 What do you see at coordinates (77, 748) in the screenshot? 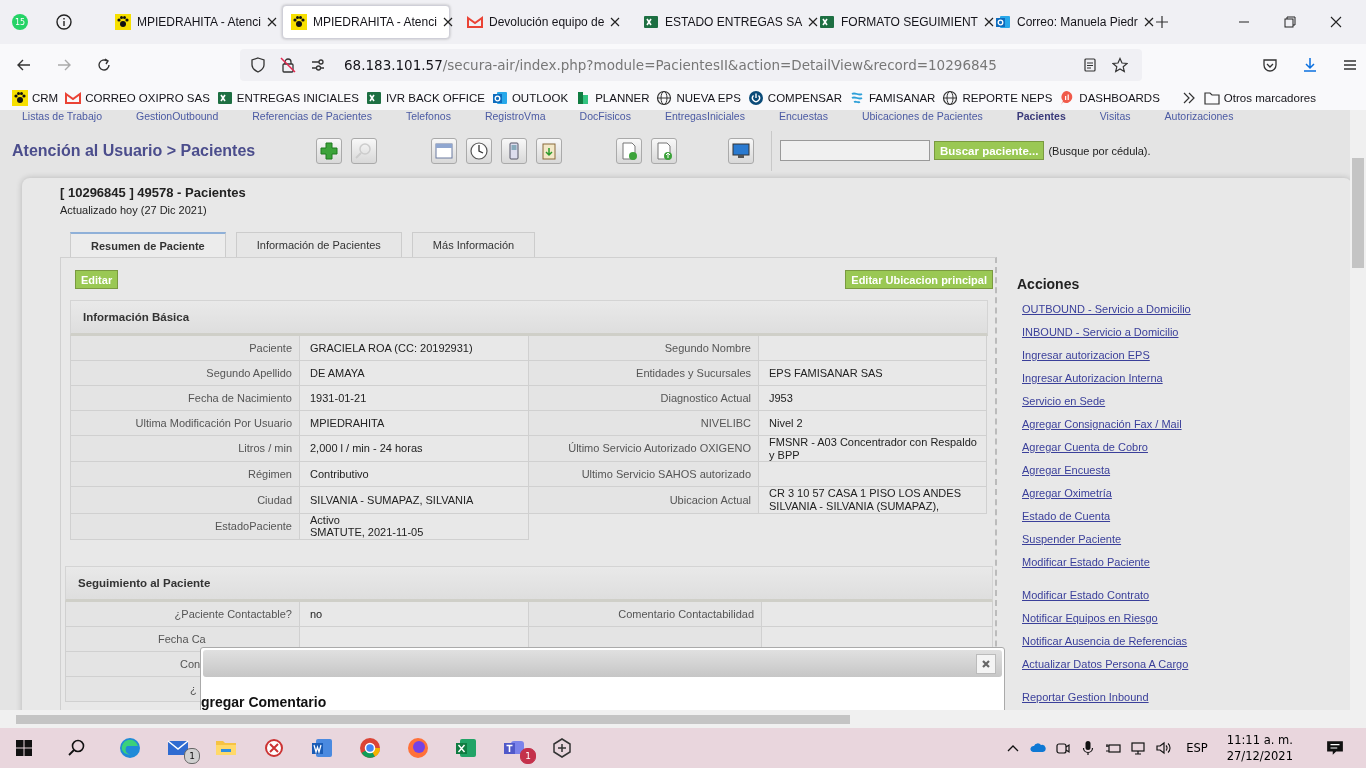
I see `search-icon` at bounding box center [77, 748].